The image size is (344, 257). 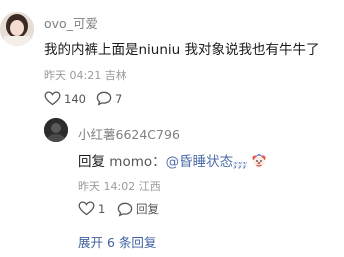 What do you see at coordinates (107, 186) in the screenshot?
I see `reply-time: 昨天 14:02` at bounding box center [107, 186].